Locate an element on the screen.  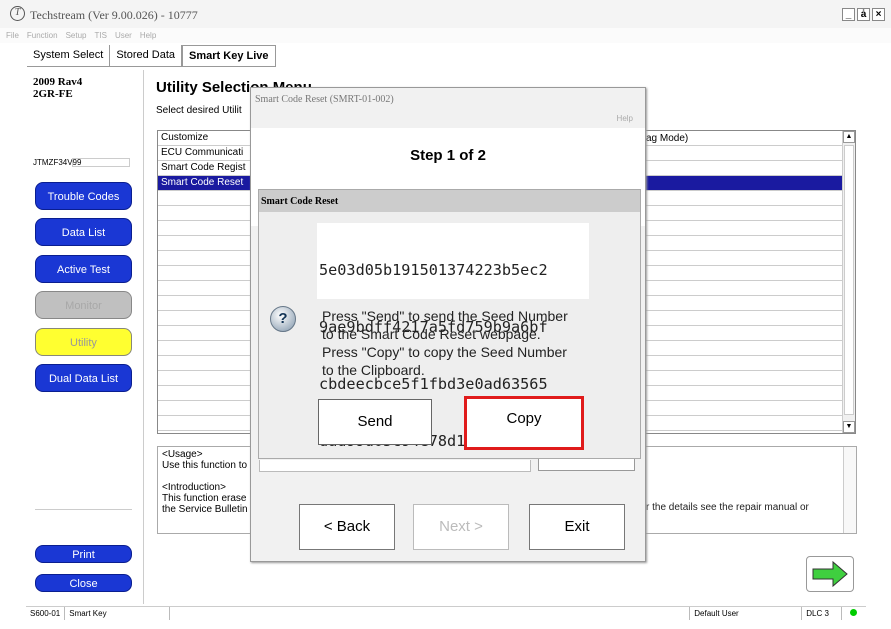
status-code: S600-01 is located at coordinates (46, 613).